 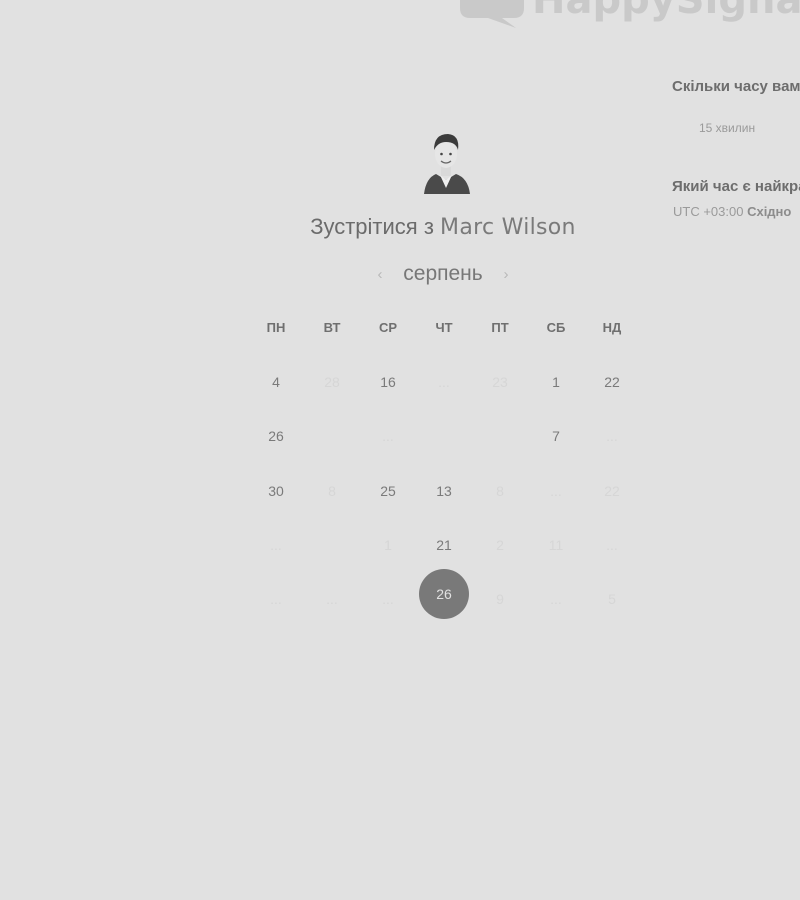 I want to click on selected-day-circle: 26, so click(x=444, y=594).